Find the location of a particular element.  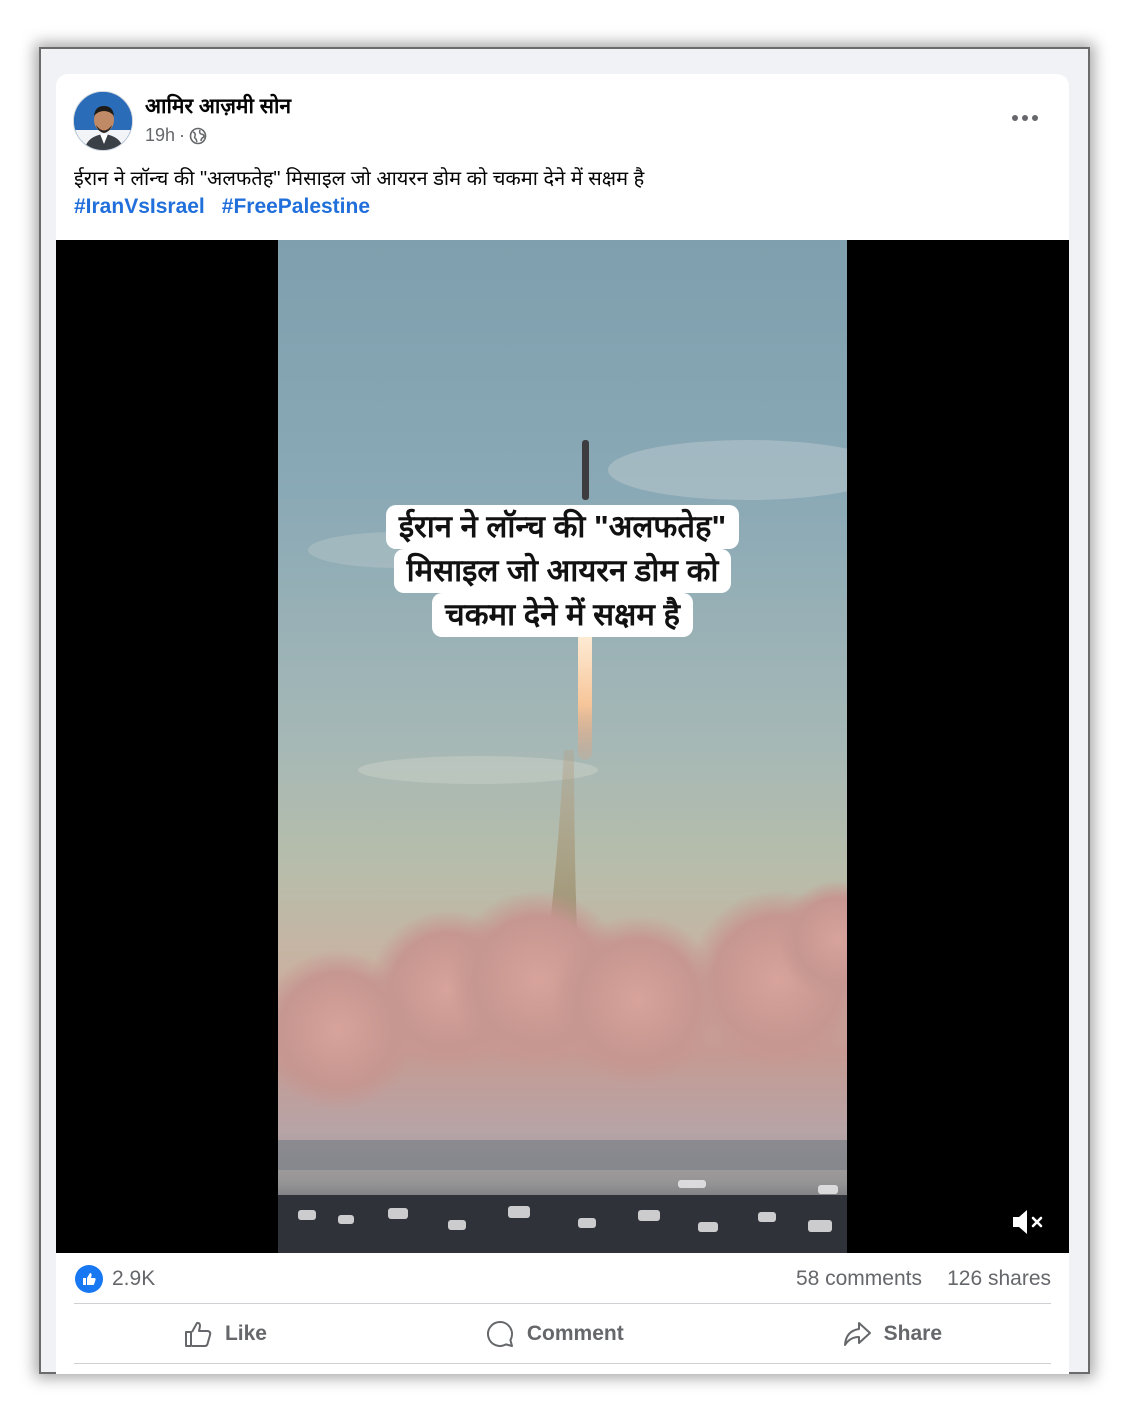

hashtag-link: #IranVsIsrael is located at coordinates (139, 207).